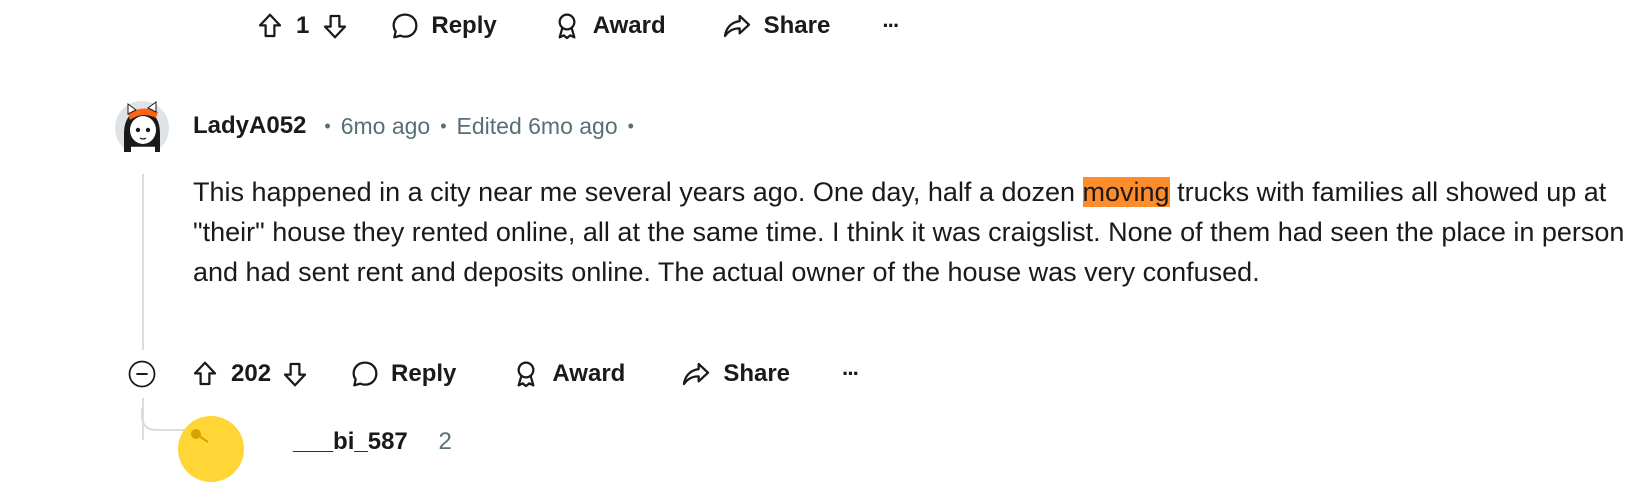  I want to click on reply-username: ___bi_587, so click(350, 441).